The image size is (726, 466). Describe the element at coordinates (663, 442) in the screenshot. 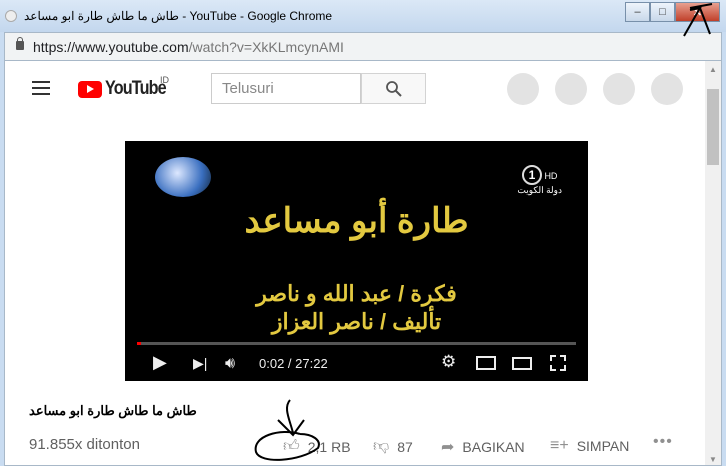

I see `more-actions-button: •••` at that location.